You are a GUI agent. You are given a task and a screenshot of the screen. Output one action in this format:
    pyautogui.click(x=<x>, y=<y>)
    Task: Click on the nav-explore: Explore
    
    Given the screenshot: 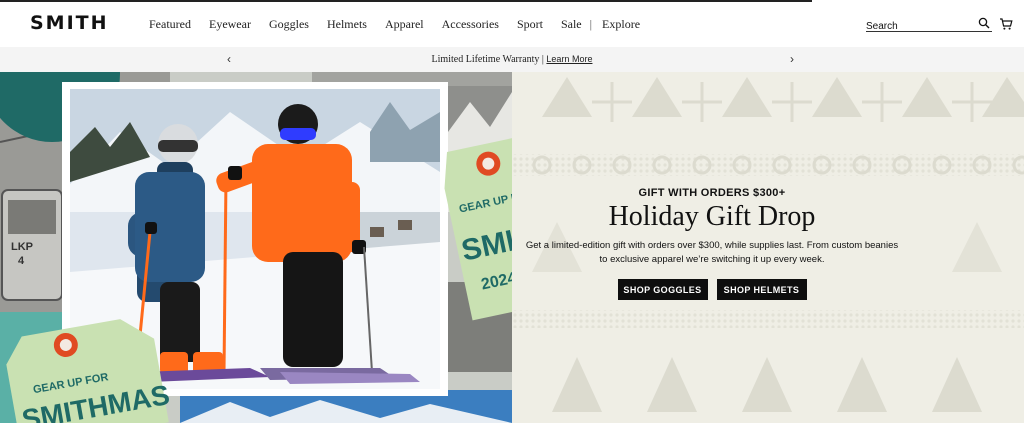 What is the action you would take?
    pyautogui.click(x=621, y=24)
    